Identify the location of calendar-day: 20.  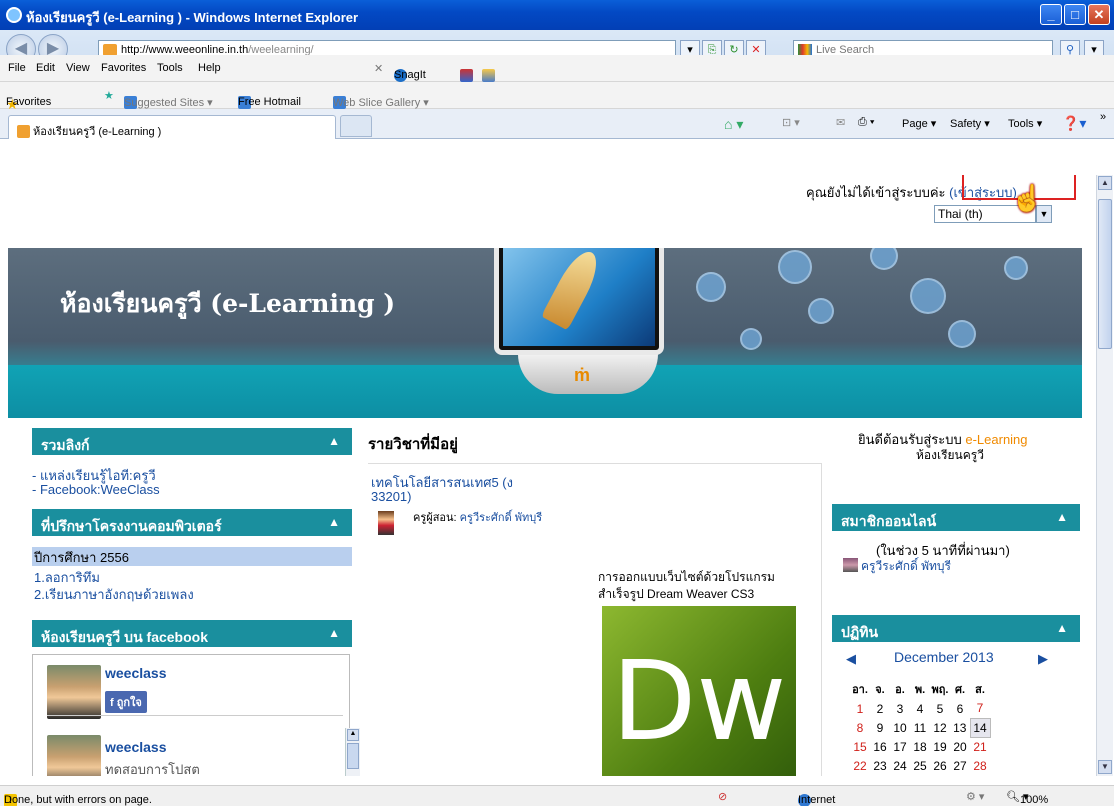
(960, 746).